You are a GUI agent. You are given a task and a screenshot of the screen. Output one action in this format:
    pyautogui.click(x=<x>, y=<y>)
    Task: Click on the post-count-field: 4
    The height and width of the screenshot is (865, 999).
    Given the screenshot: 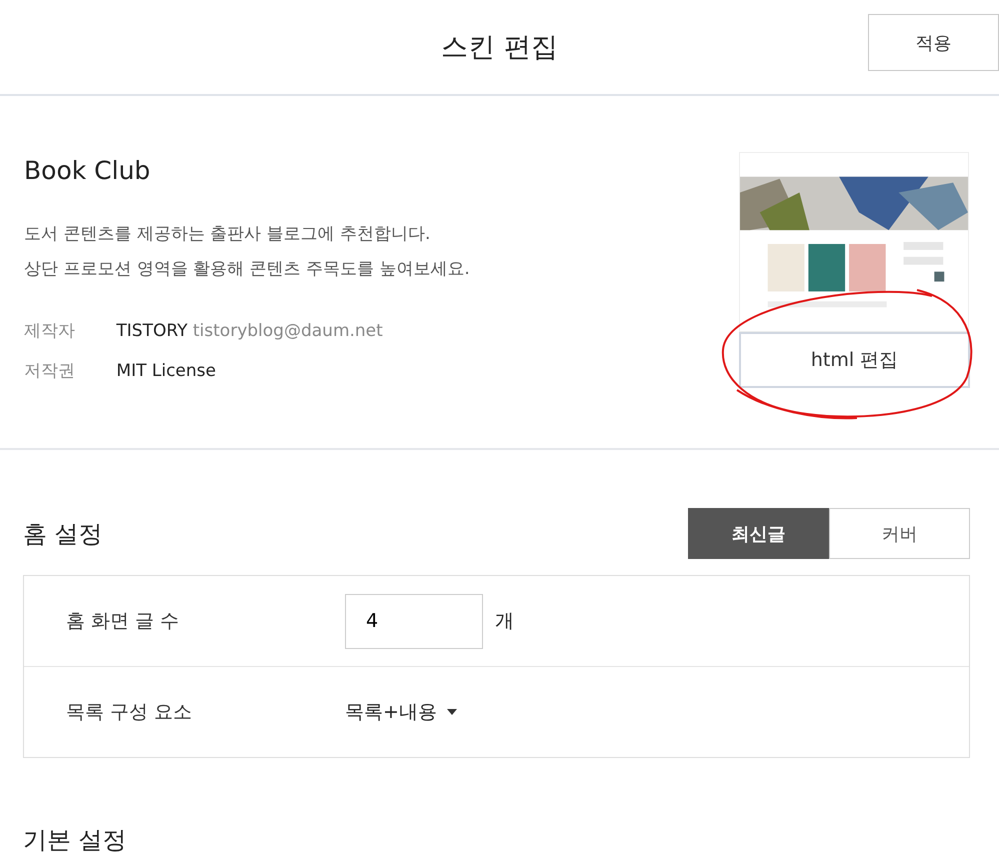 What is the action you would take?
    pyautogui.click(x=414, y=621)
    